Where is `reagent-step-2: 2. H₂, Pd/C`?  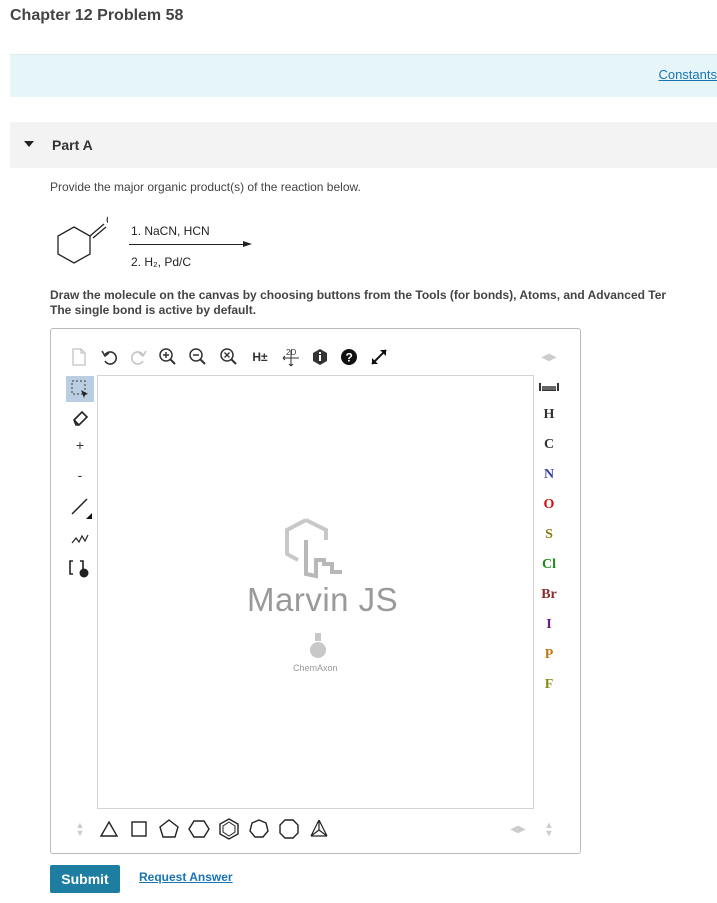 reagent-step-2: 2. H₂, Pd/C is located at coordinates (161, 262).